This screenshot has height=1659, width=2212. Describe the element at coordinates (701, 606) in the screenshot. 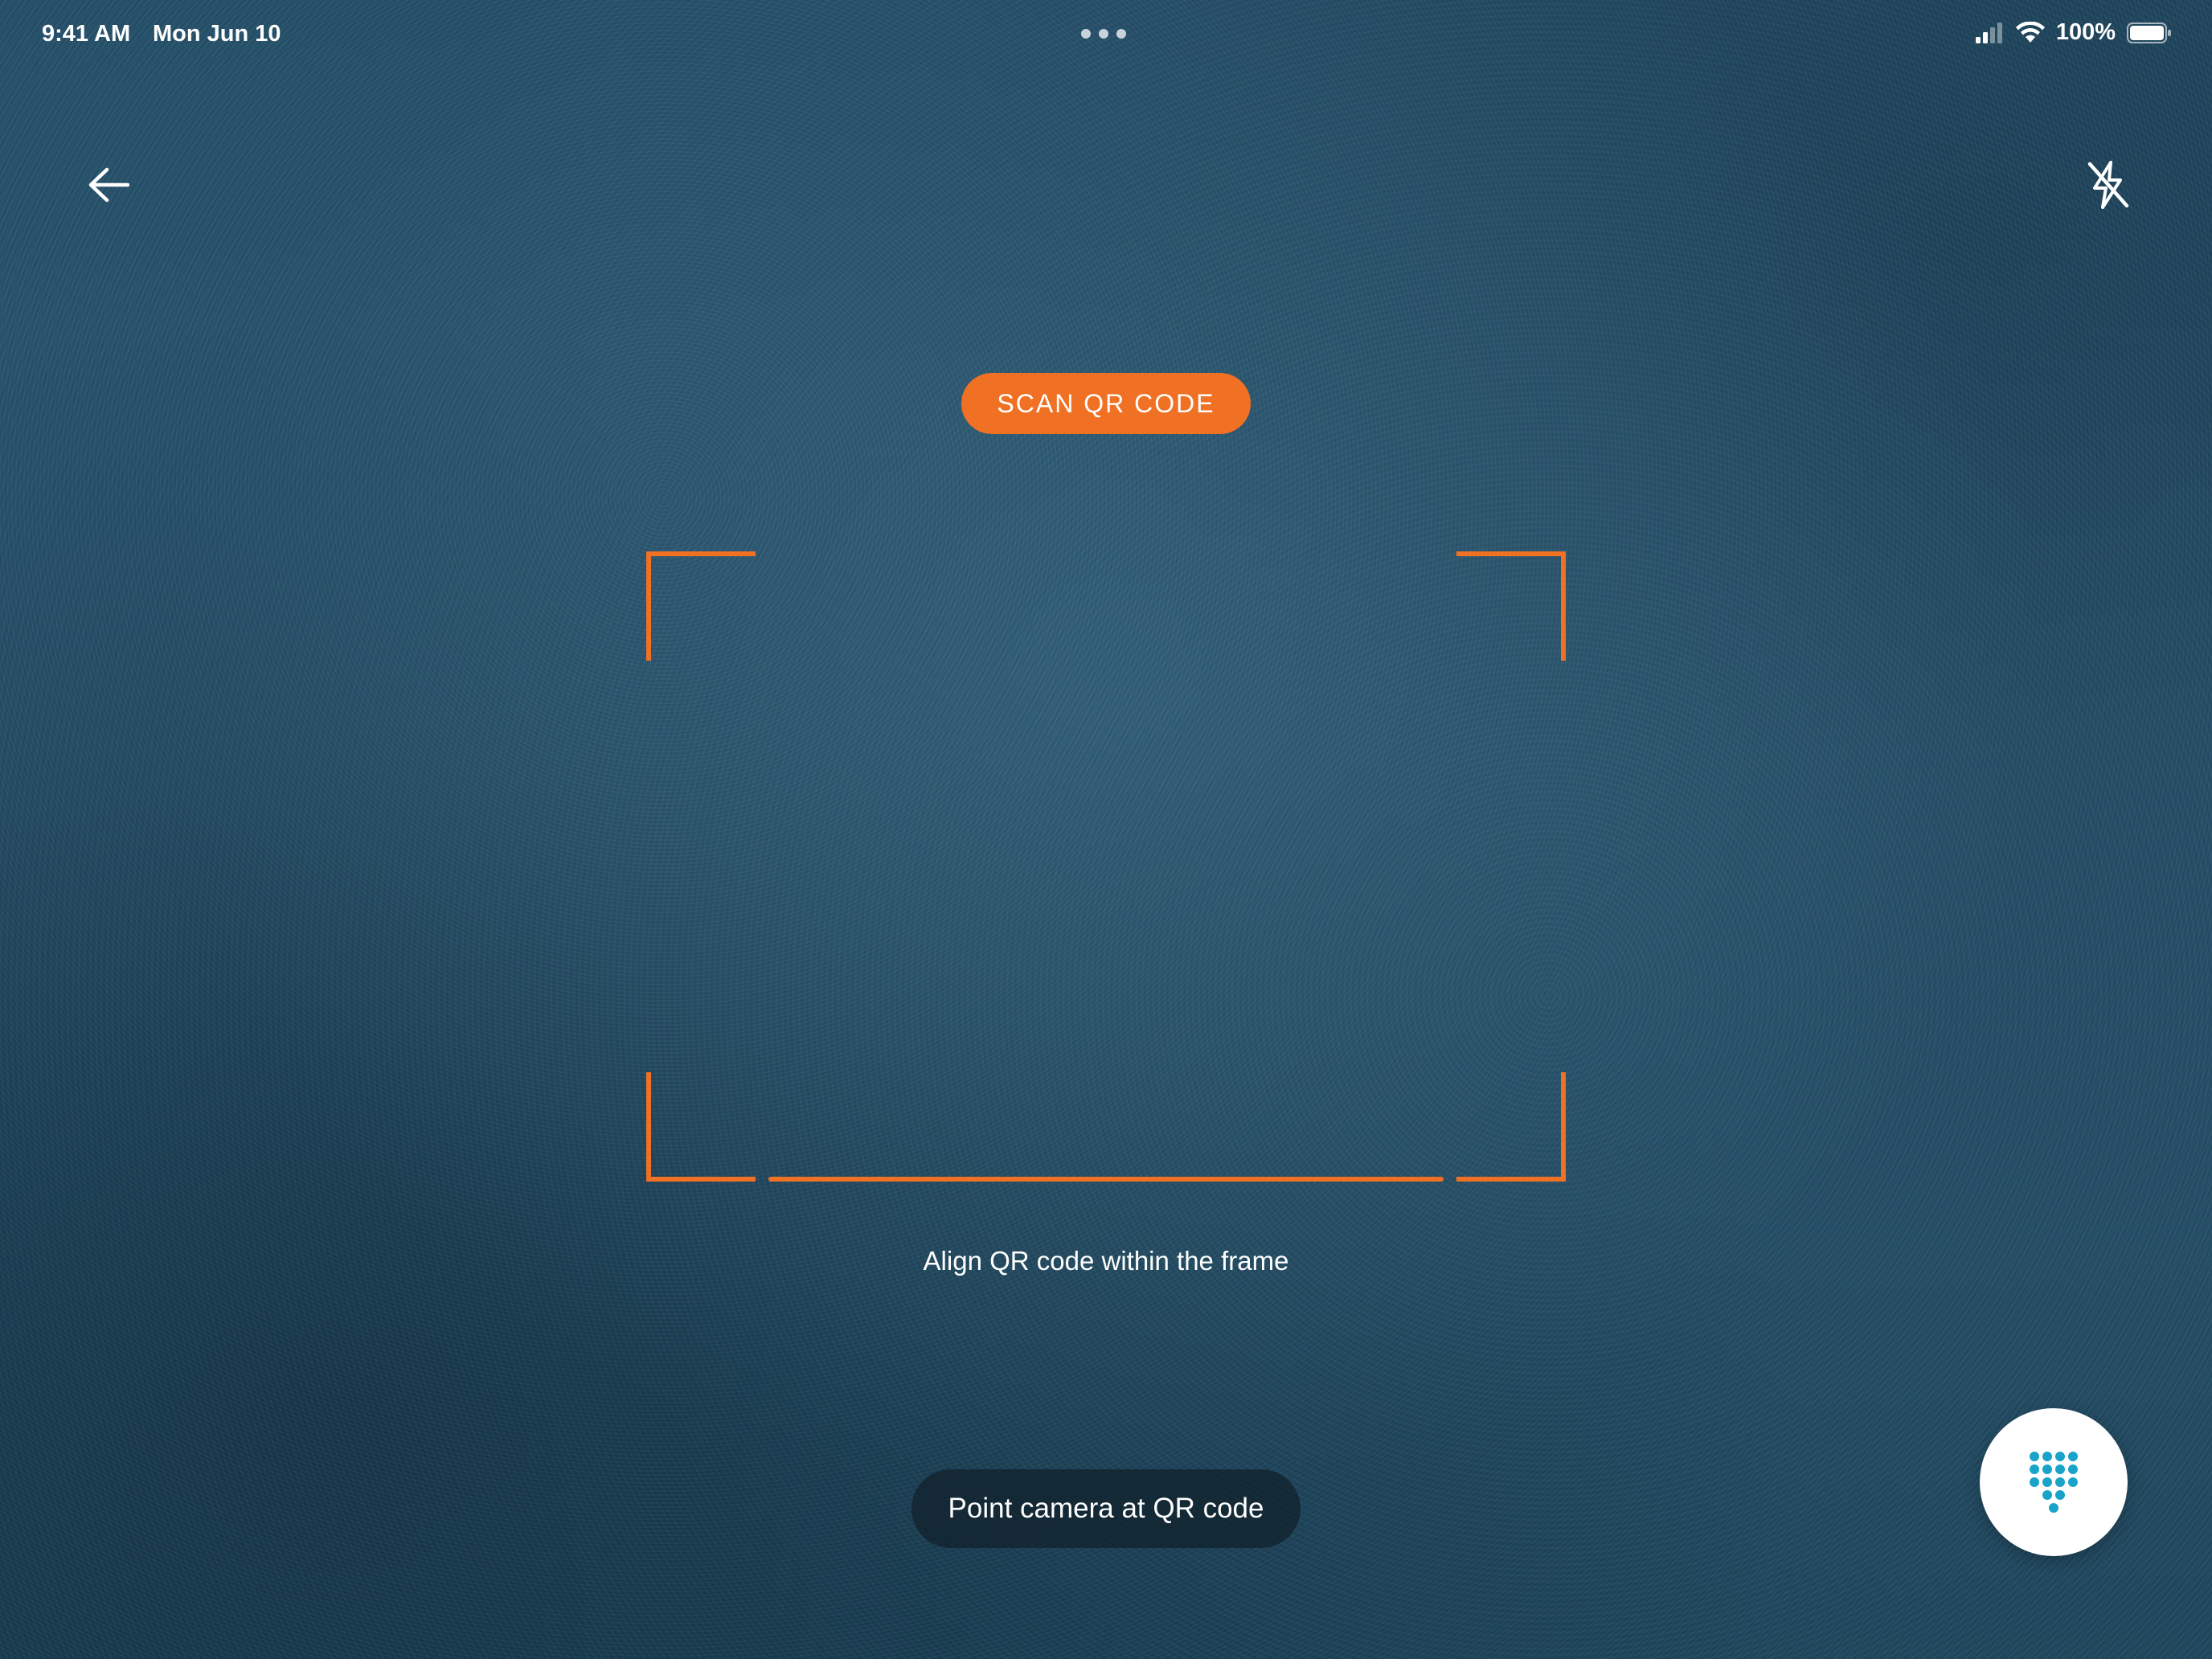

I see `frame-corner-top-left` at that location.